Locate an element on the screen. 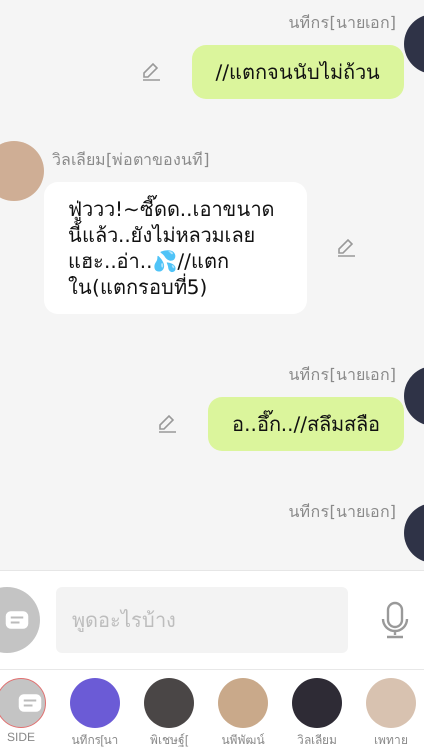  message-bubble: ฟู่ววว!~ซี๊ดด..เอาขนาดนี้แล้ว..ยังไม่หลวมเลยแฮะ..อ่า..💦//แตกใน(แตกรอบที่5) is located at coordinates (175, 248).